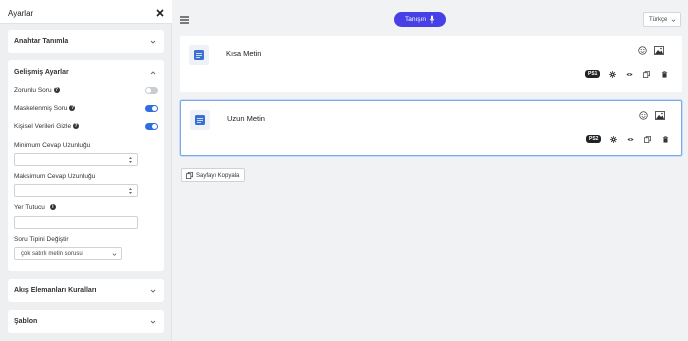 The height and width of the screenshot is (341, 688). I want to click on language-value: Türkçe, so click(658, 20).